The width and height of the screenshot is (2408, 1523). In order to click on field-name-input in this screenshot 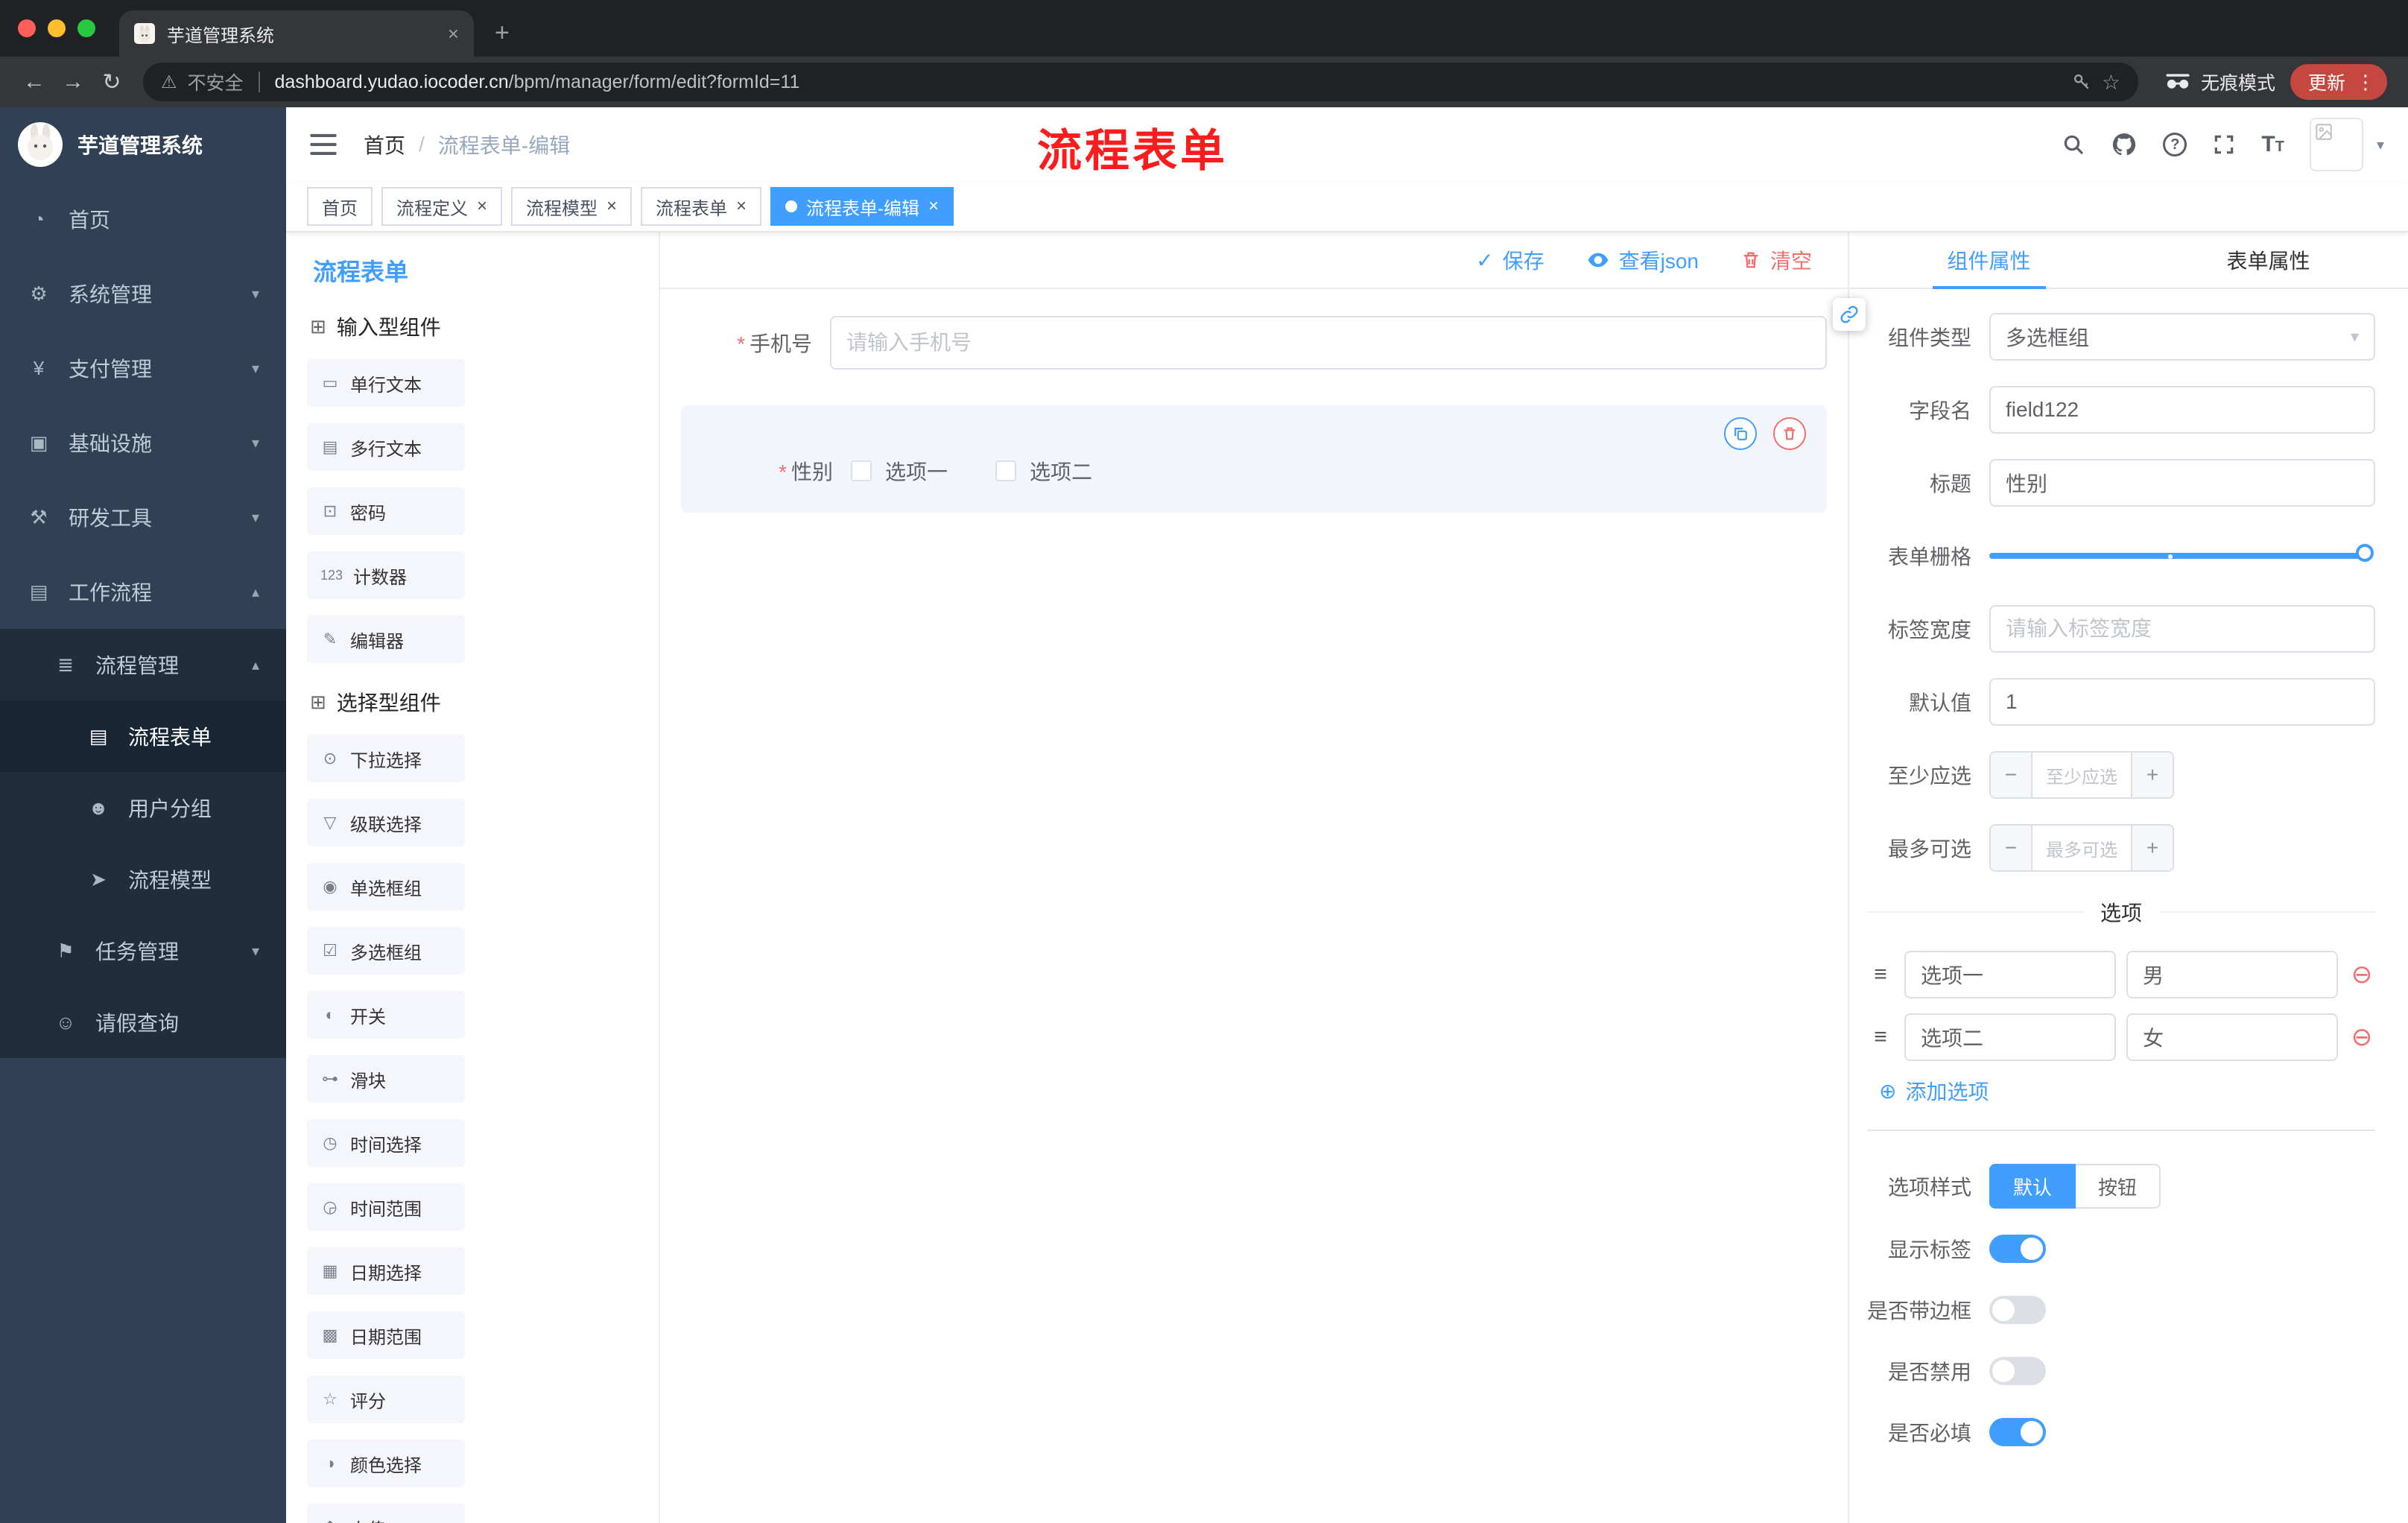, I will do `click(2182, 410)`.